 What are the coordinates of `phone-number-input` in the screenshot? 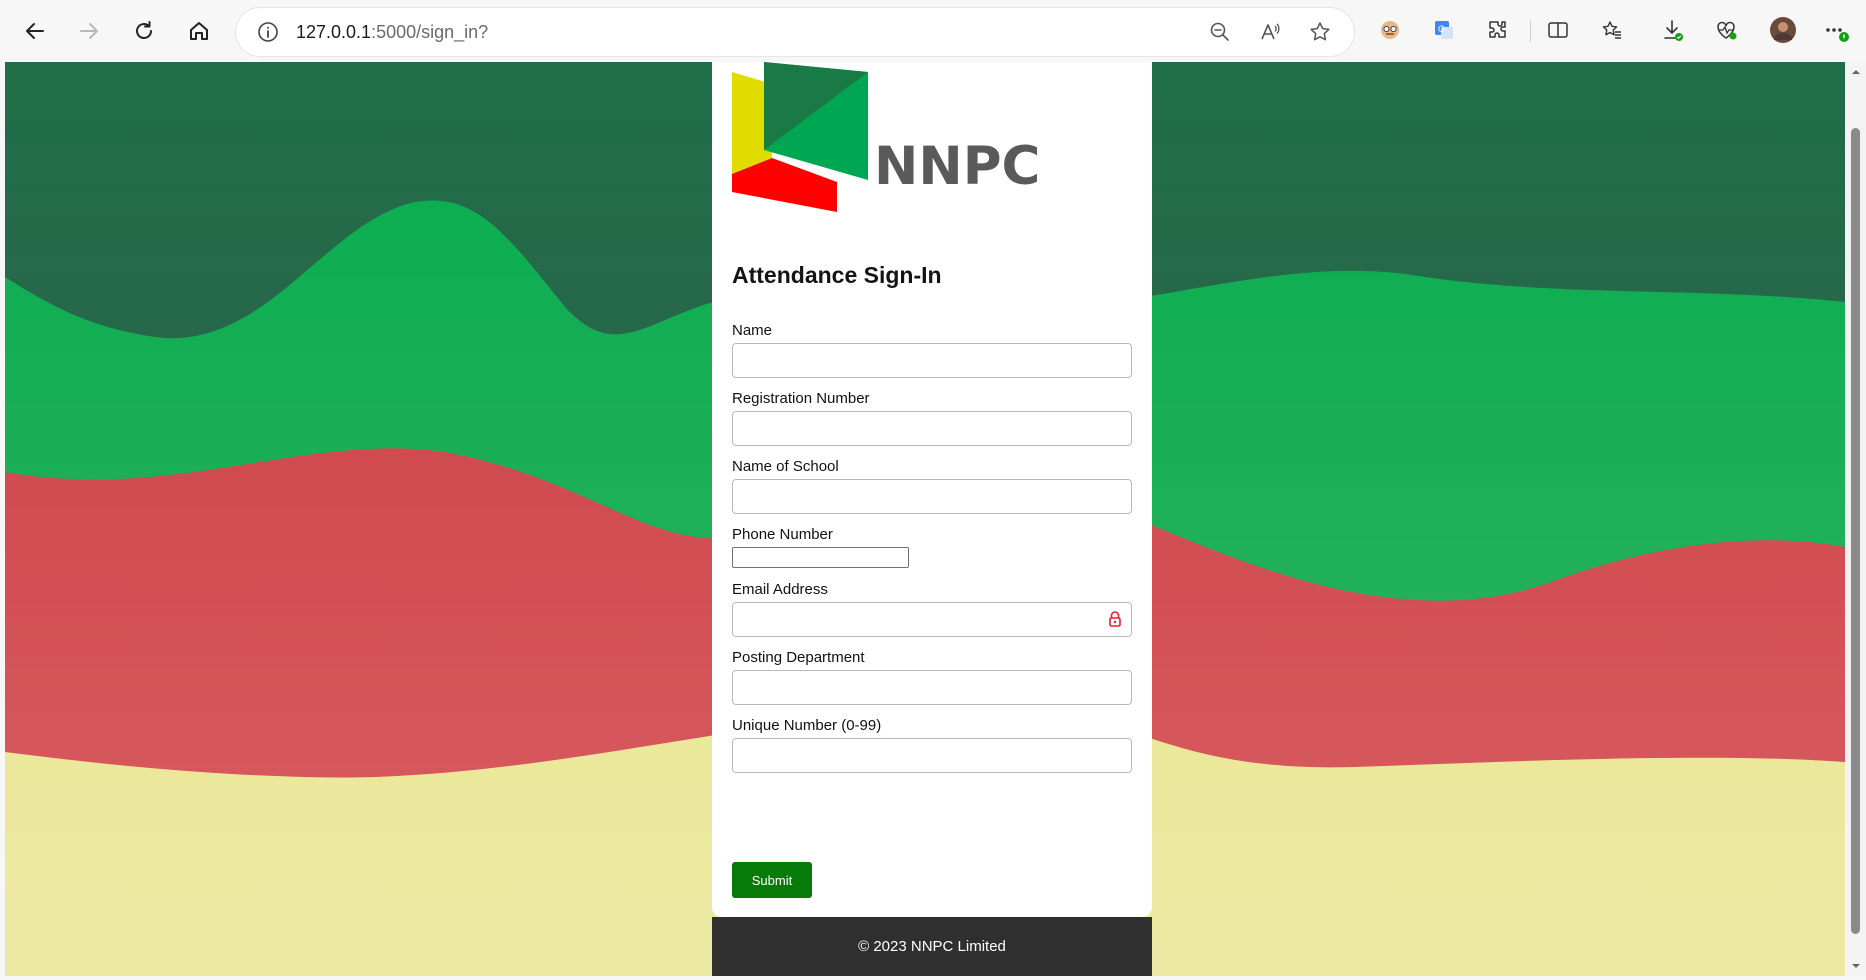 It's located at (820, 557).